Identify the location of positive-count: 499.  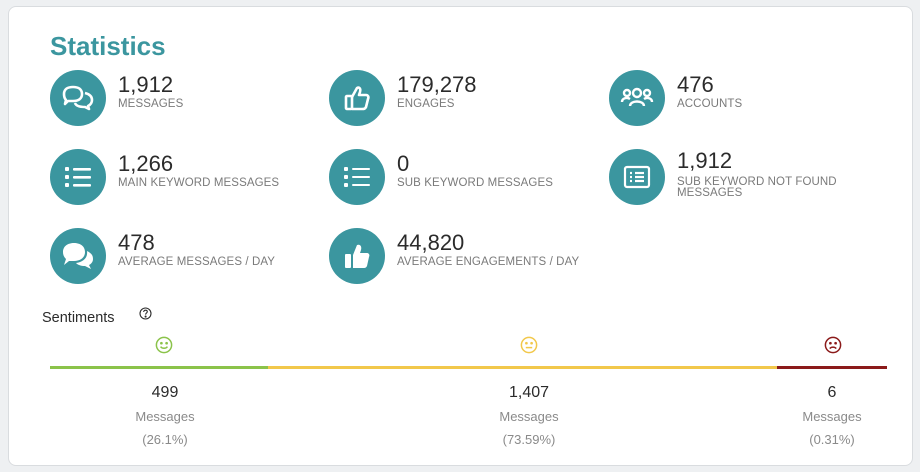
(165, 392).